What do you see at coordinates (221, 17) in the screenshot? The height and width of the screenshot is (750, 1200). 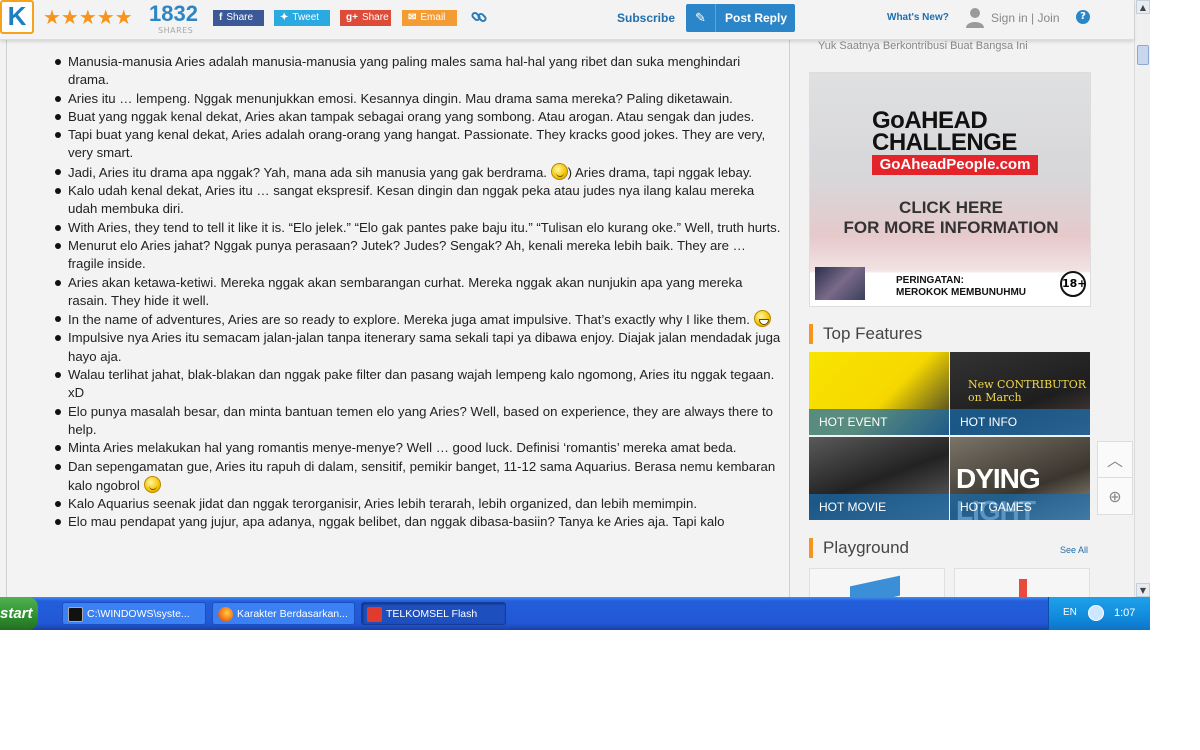 I see `facebook-icon: f` at bounding box center [221, 17].